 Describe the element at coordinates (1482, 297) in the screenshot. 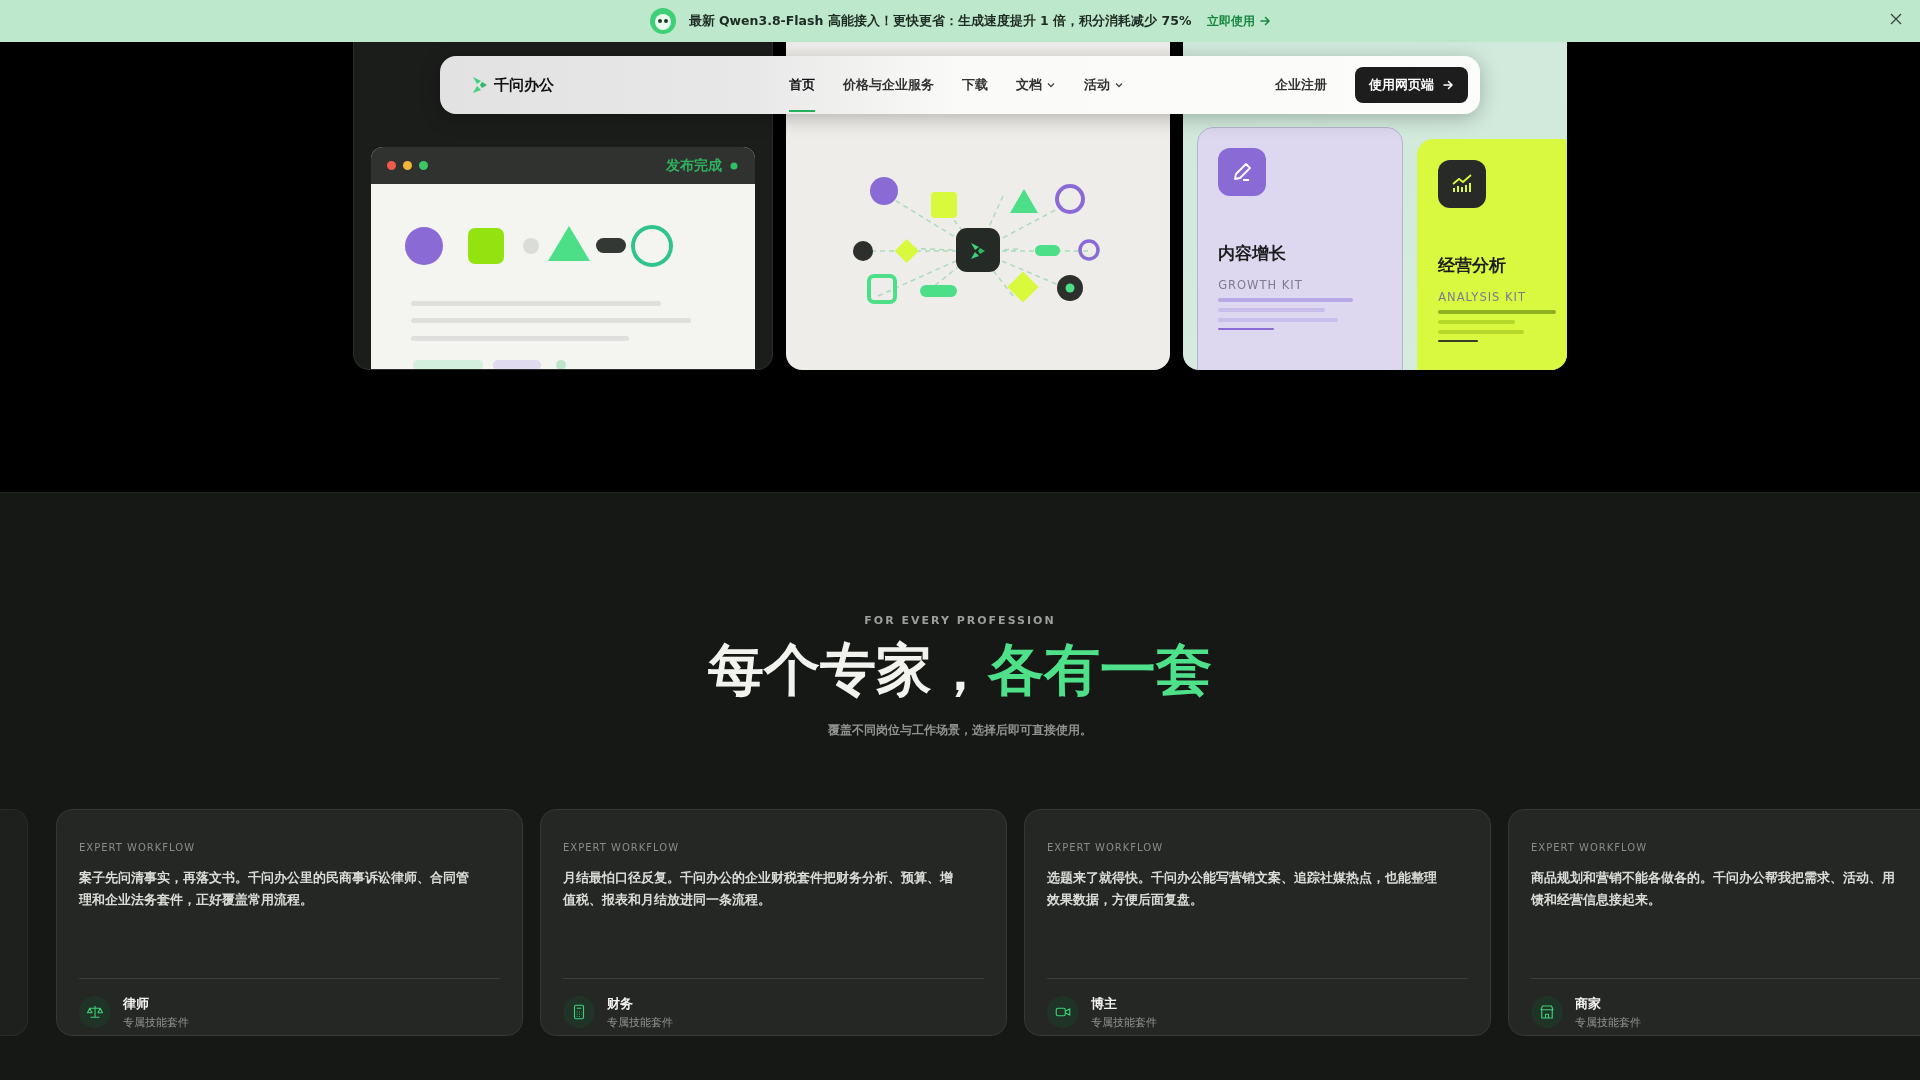

I see `kit-subtitle: ANALYSIS KIT` at that location.